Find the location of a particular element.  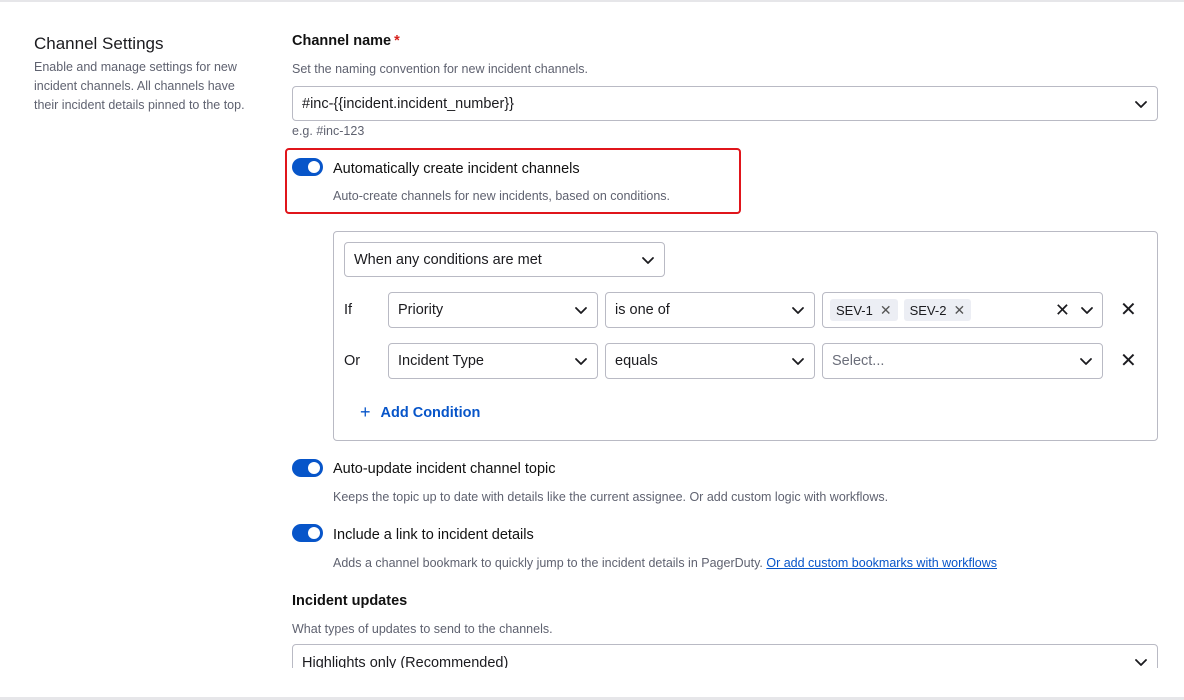

required-asterisk: * is located at coordinates (397, 41).